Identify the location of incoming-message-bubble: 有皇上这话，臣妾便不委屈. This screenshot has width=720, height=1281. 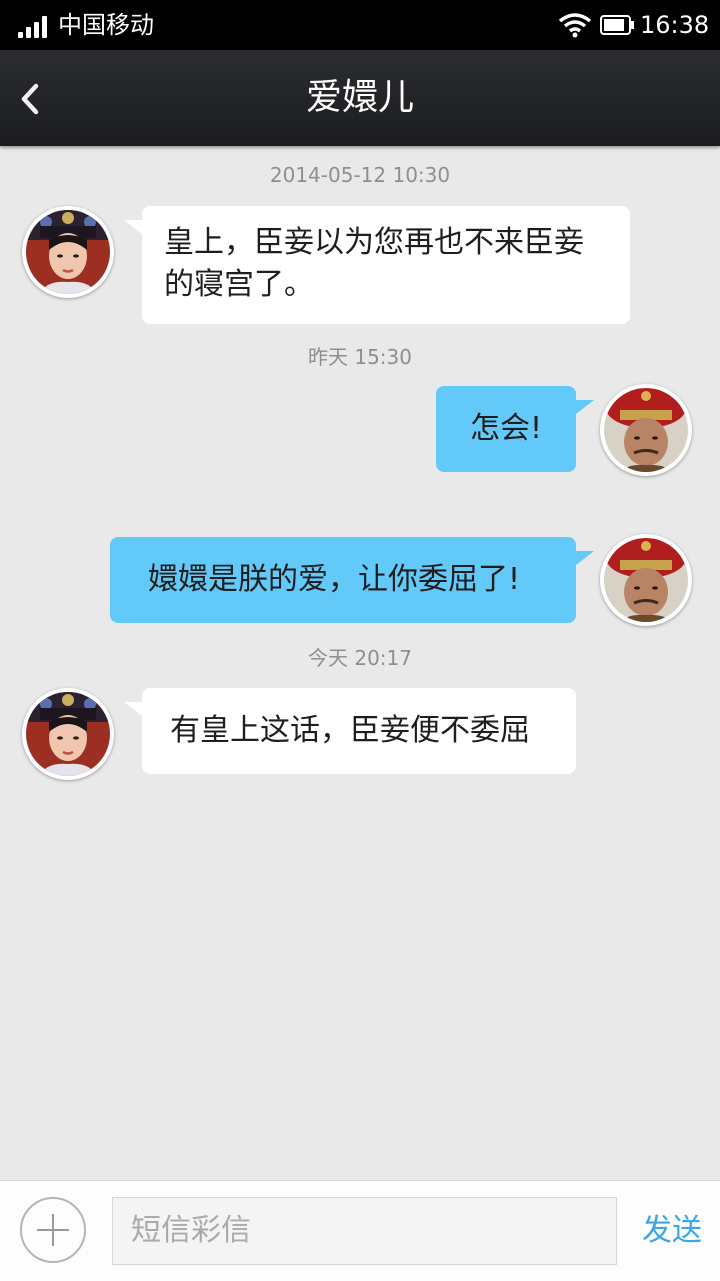
(350, 731).